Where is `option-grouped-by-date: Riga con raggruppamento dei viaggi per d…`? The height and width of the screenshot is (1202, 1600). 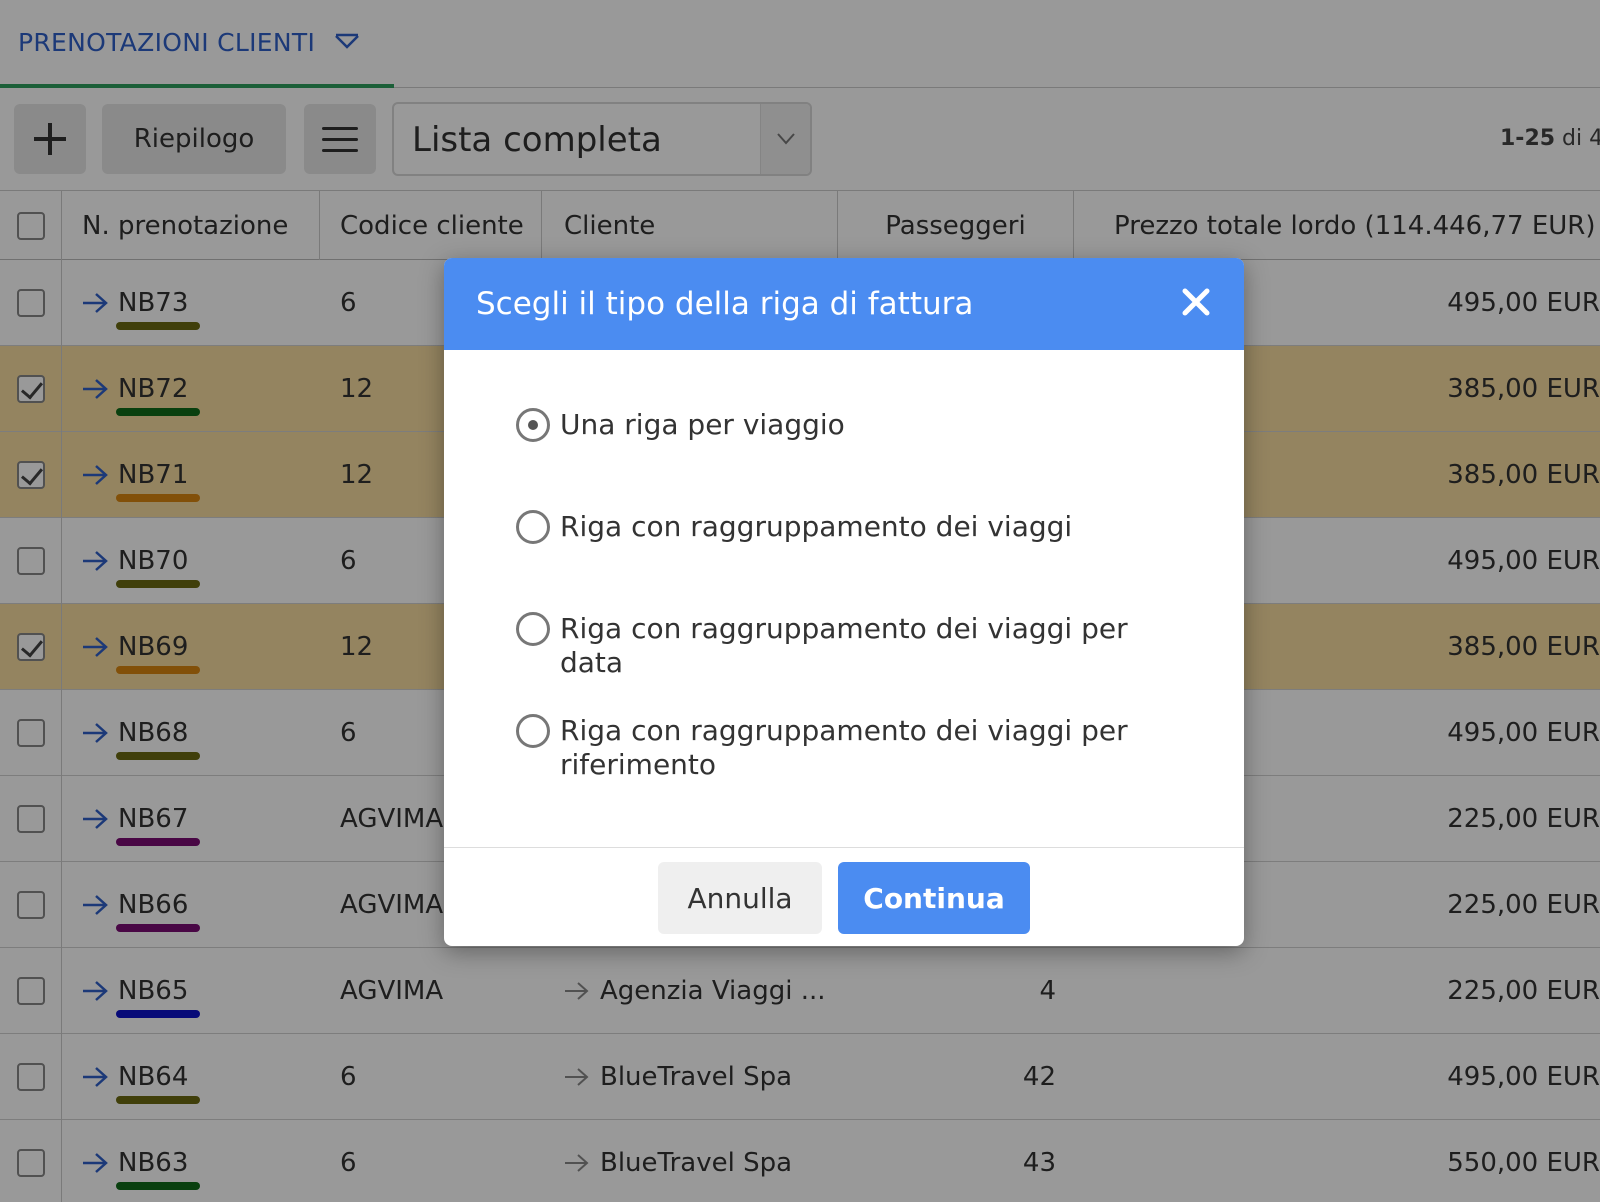
option-grouped-by-date: Riga con raggruppamento dei viaggi per d… is located at coordinates (828, 646).